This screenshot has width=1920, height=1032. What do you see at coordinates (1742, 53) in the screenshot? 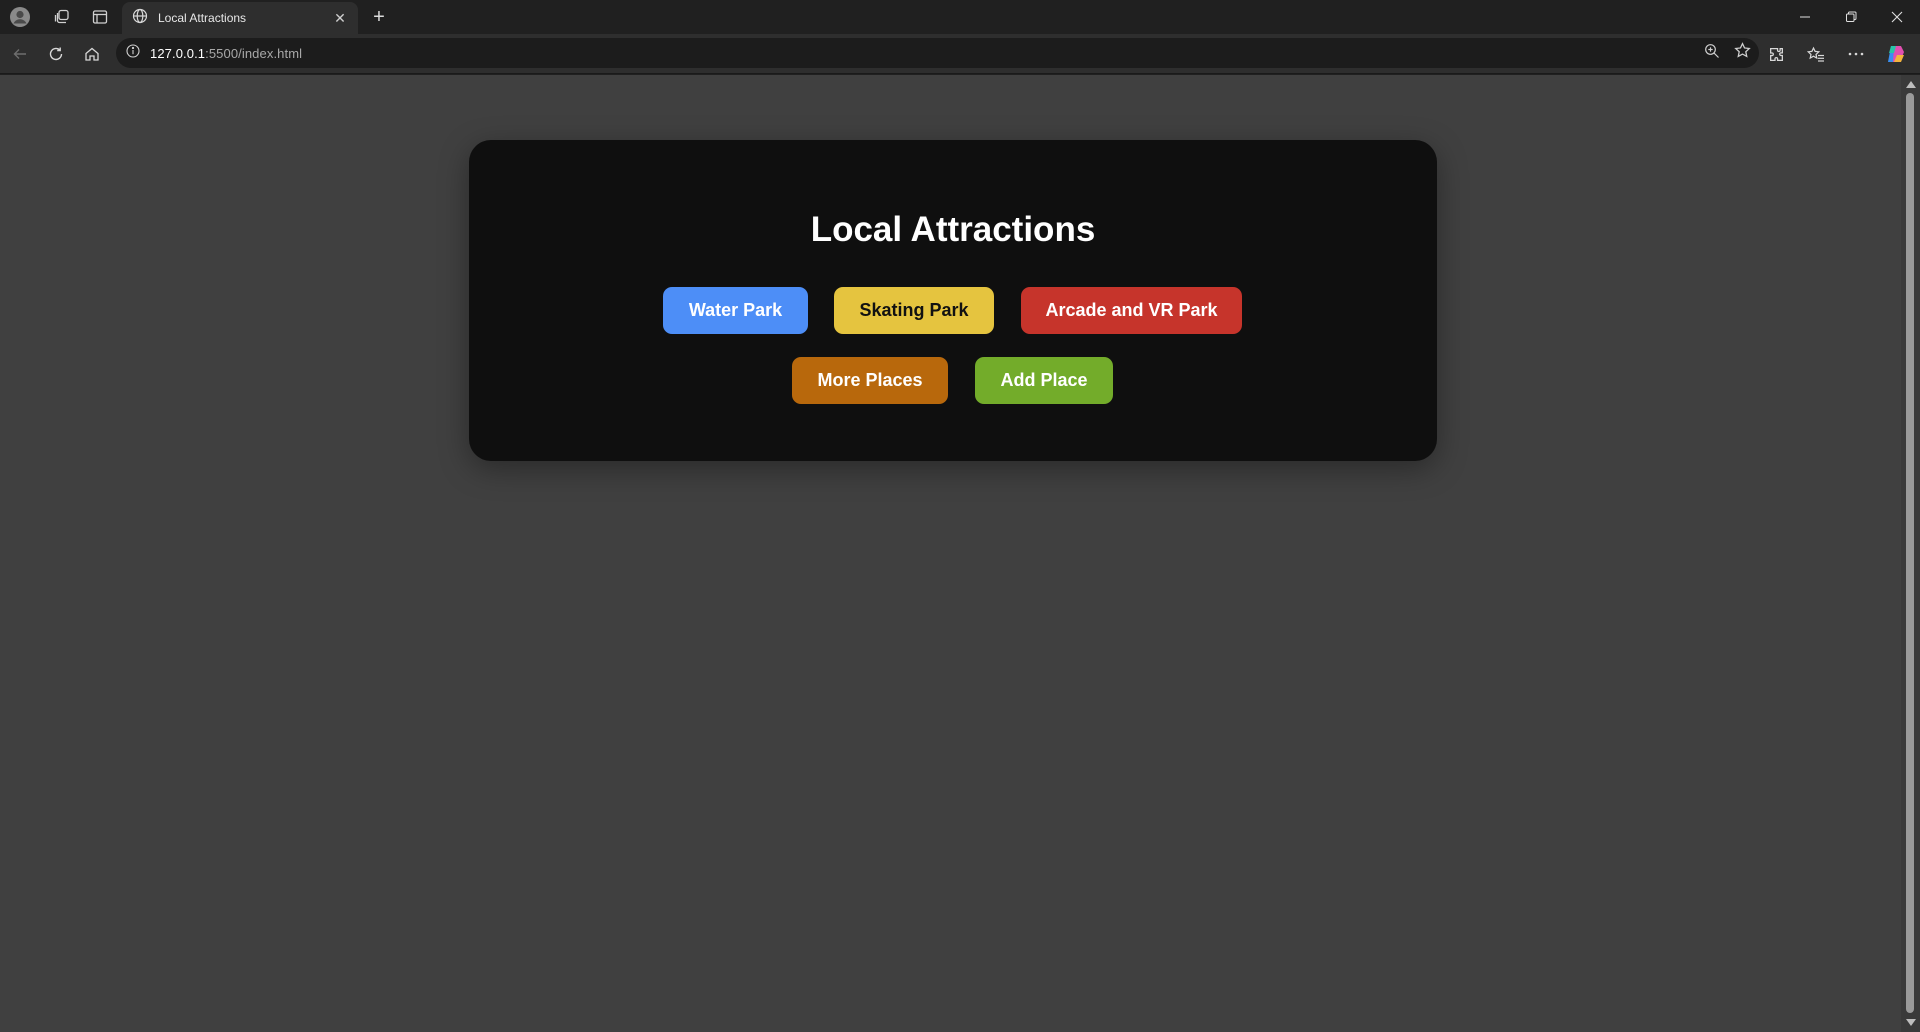
I see `star-icon` at bounding box center [1742, 53].